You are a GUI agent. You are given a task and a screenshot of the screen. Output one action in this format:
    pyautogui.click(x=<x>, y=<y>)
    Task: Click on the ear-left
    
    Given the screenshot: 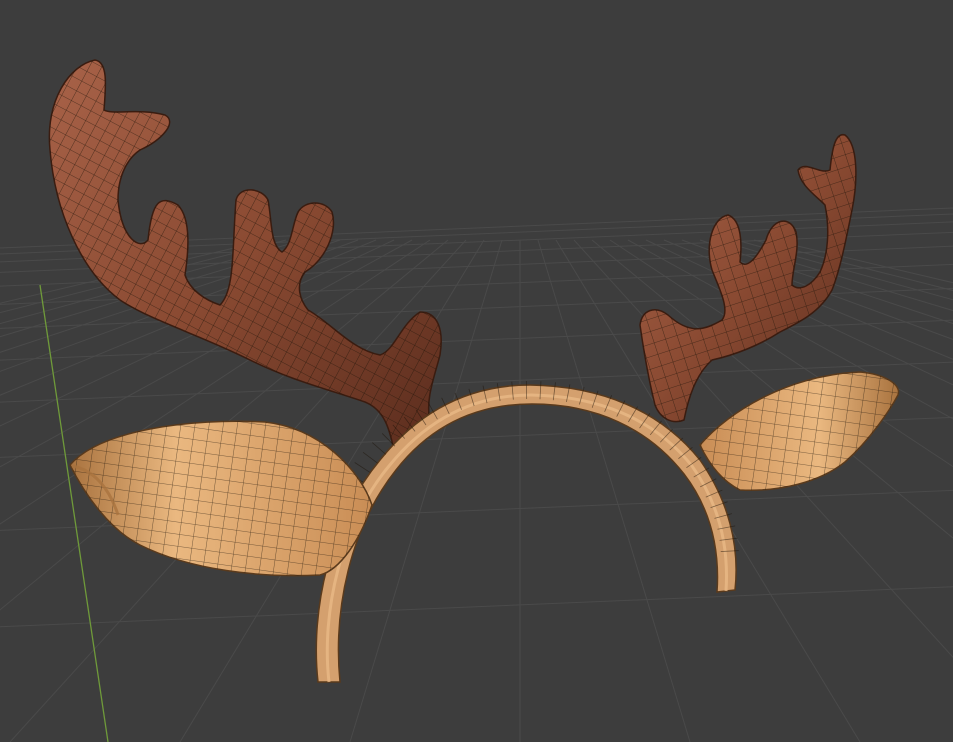 What is the action you would take?
    pyautogui.click(x=221, y=498)
    